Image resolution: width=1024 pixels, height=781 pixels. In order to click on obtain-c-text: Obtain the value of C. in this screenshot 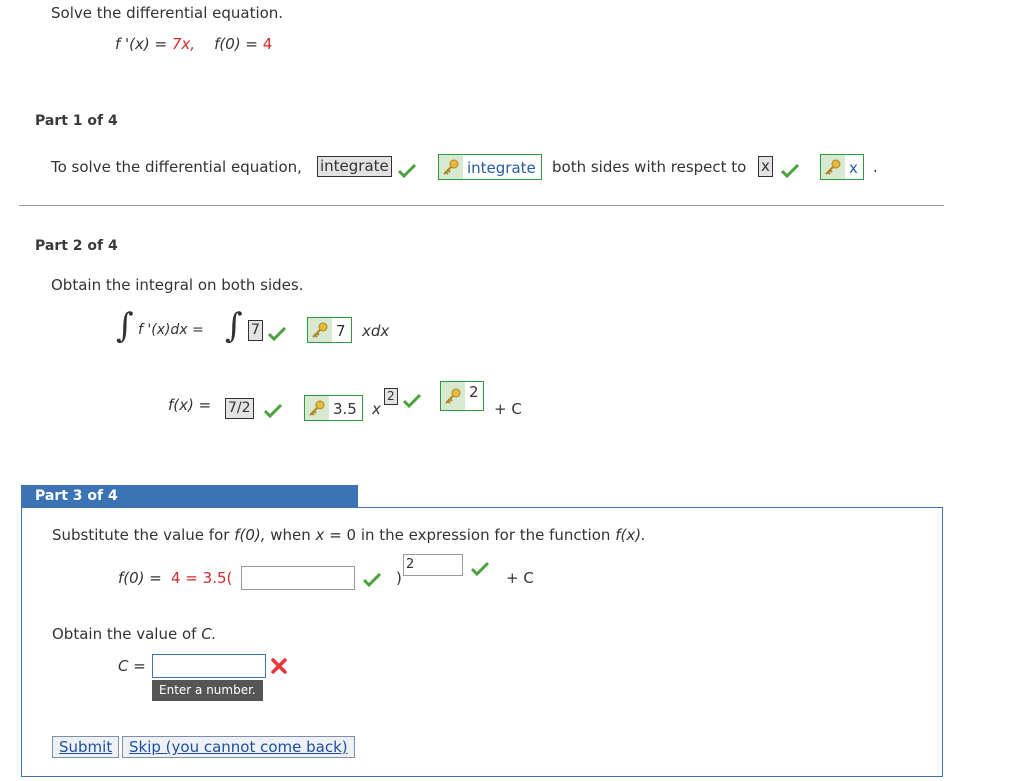, I will do `click(134, 634)`.